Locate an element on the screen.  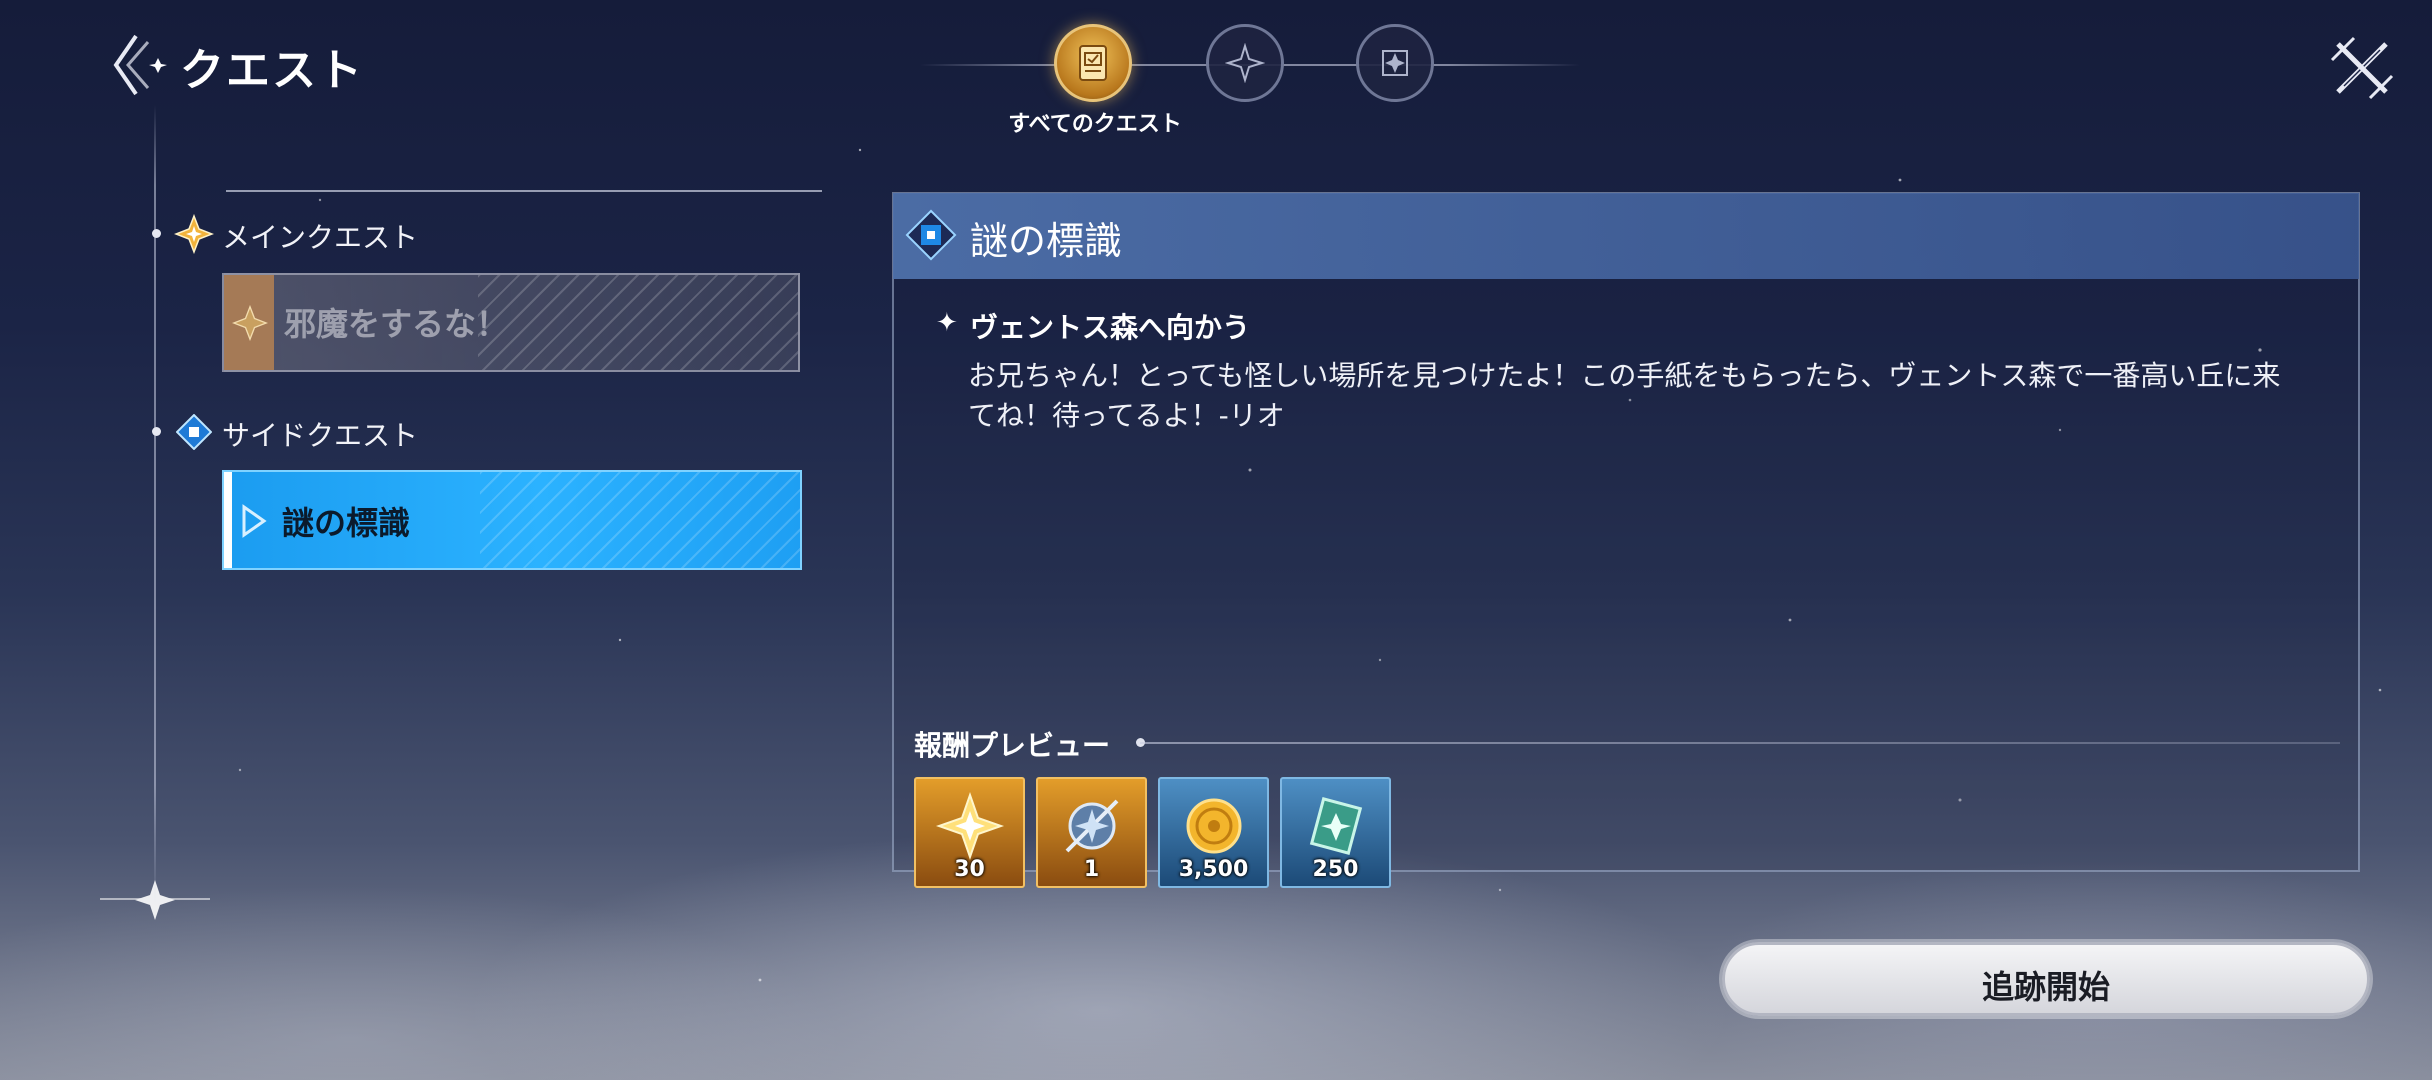
quest-item-label: 謎の標識 is located at coordinates (346, 523).